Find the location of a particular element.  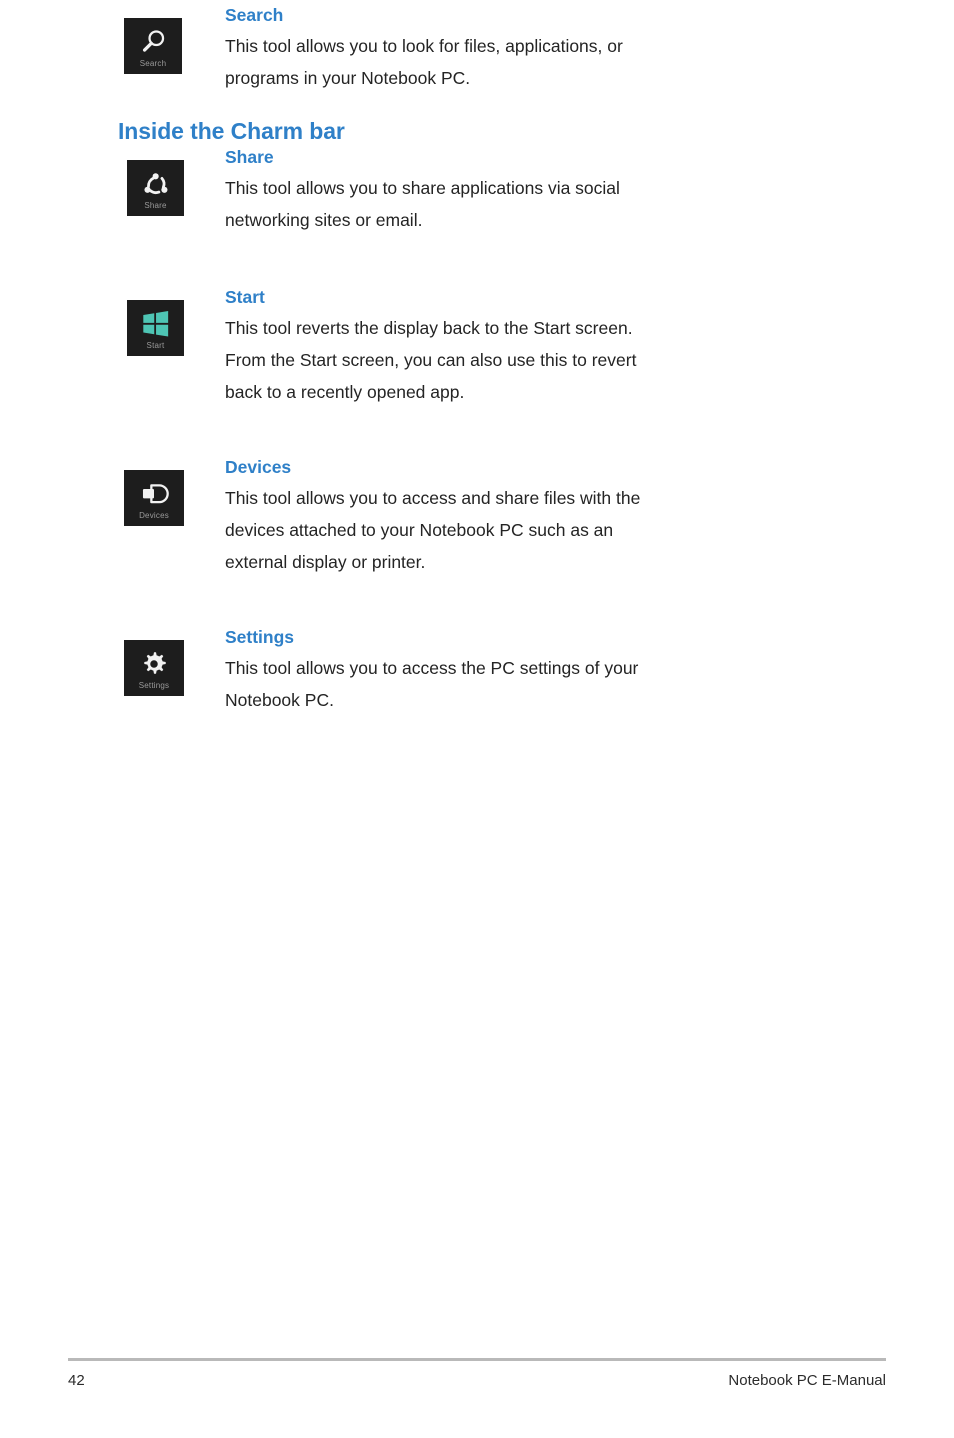

charm-tile-label: Settings is located at coordinates (154, 685).